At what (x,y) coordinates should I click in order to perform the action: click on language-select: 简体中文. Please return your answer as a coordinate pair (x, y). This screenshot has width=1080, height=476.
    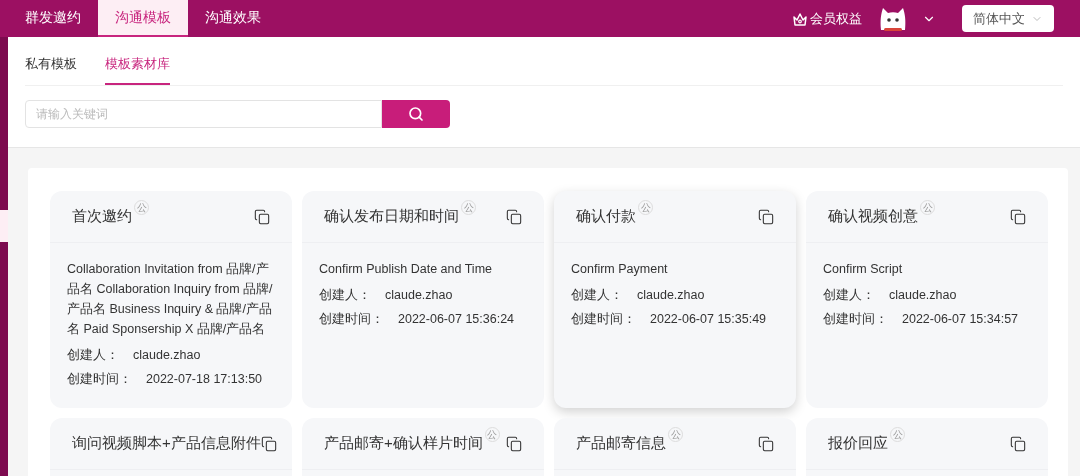
    Looking at the image, I should click on (1008, 18).